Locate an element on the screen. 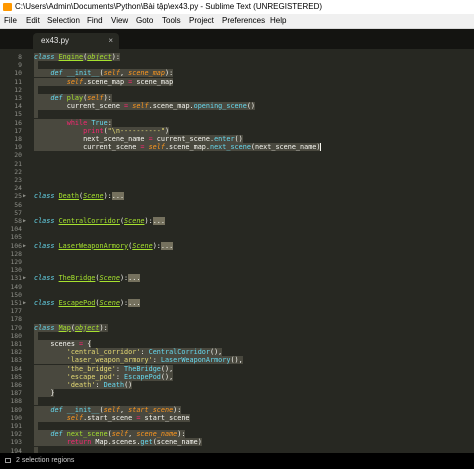 This screenshot has width=474, height=469. line-number: 17 is located at coordinates (18, 130).